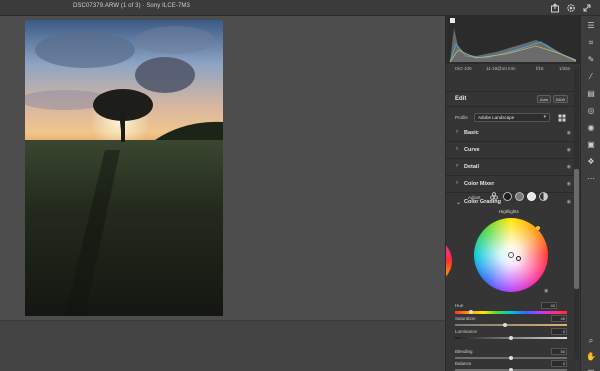  Describe the element at coordinates (507, 196) in the screenshot. I see `shadows-wheel-icon` at that location.